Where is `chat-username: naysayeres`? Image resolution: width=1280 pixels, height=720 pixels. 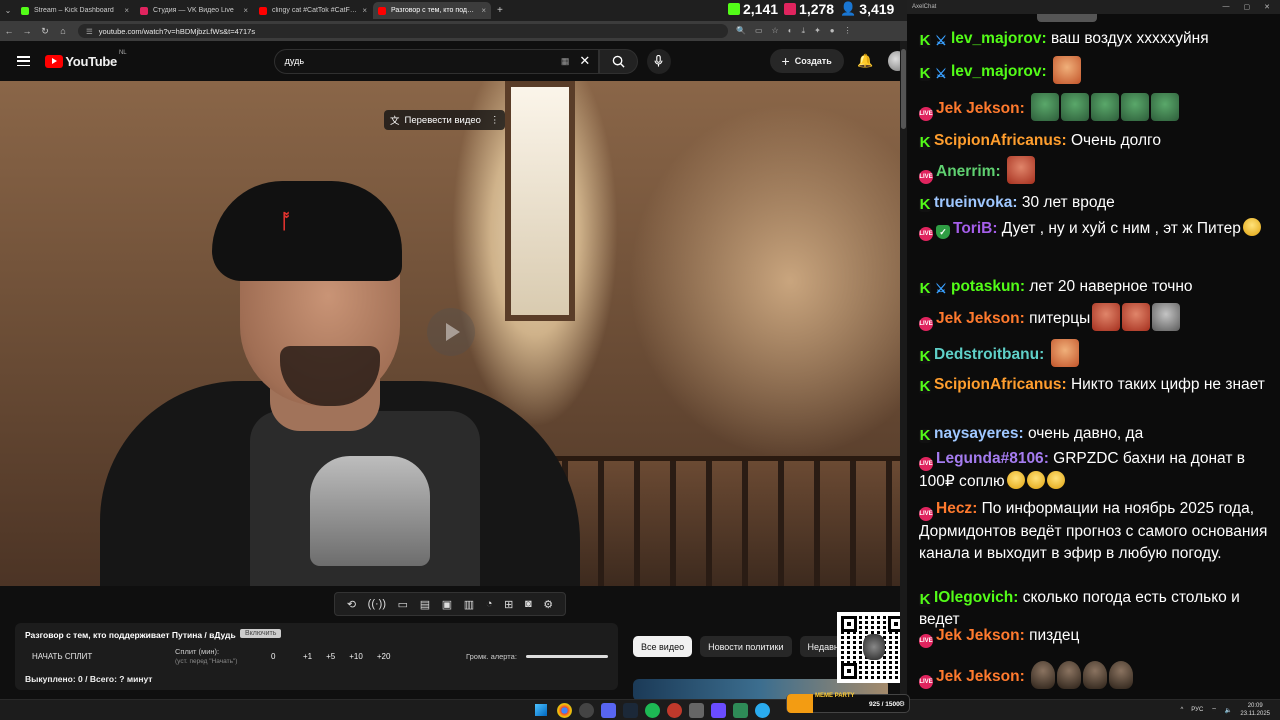
chat-username: naysayeres is located at coordinates (976, 433).